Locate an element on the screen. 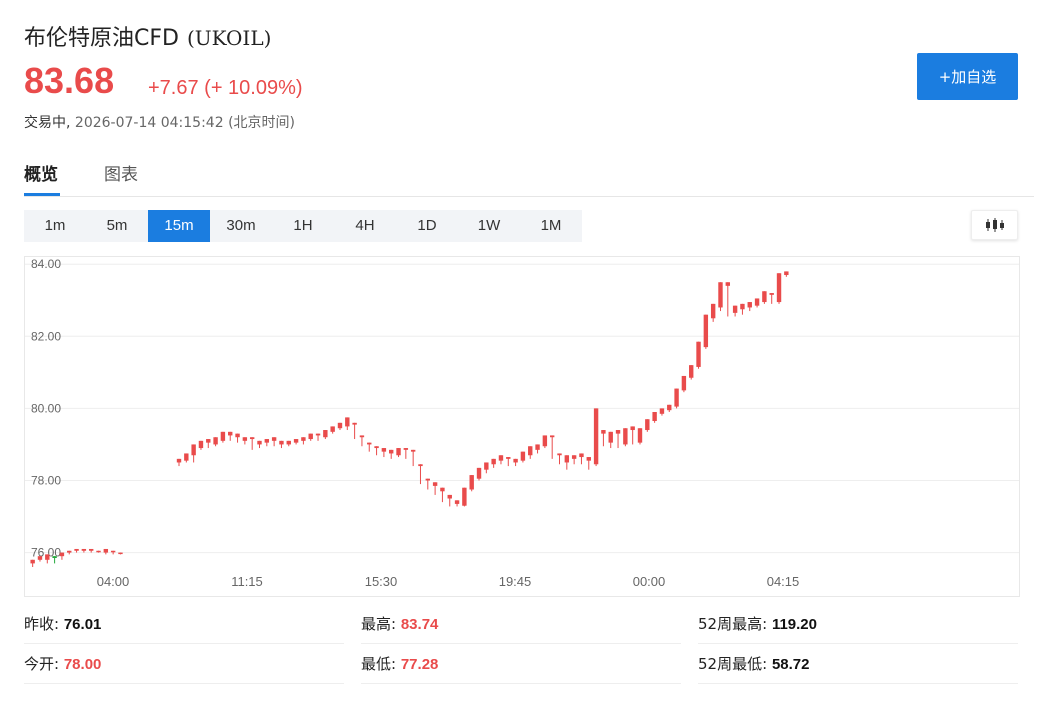 This screenshot has width=1060, height=722. stat-label: 今开: is located at coordinates (42, 664).